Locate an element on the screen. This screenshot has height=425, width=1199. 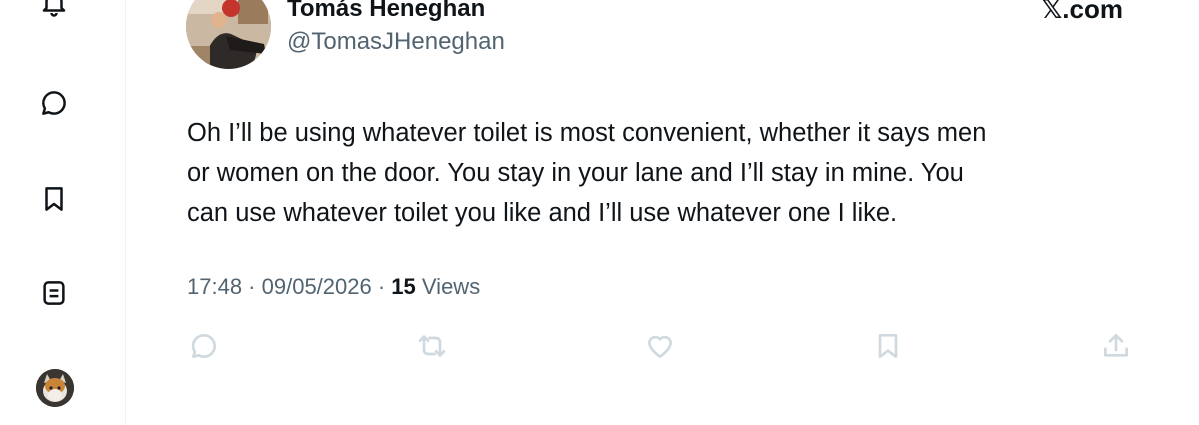
retweet-icon is located at coordinates (432, 346).